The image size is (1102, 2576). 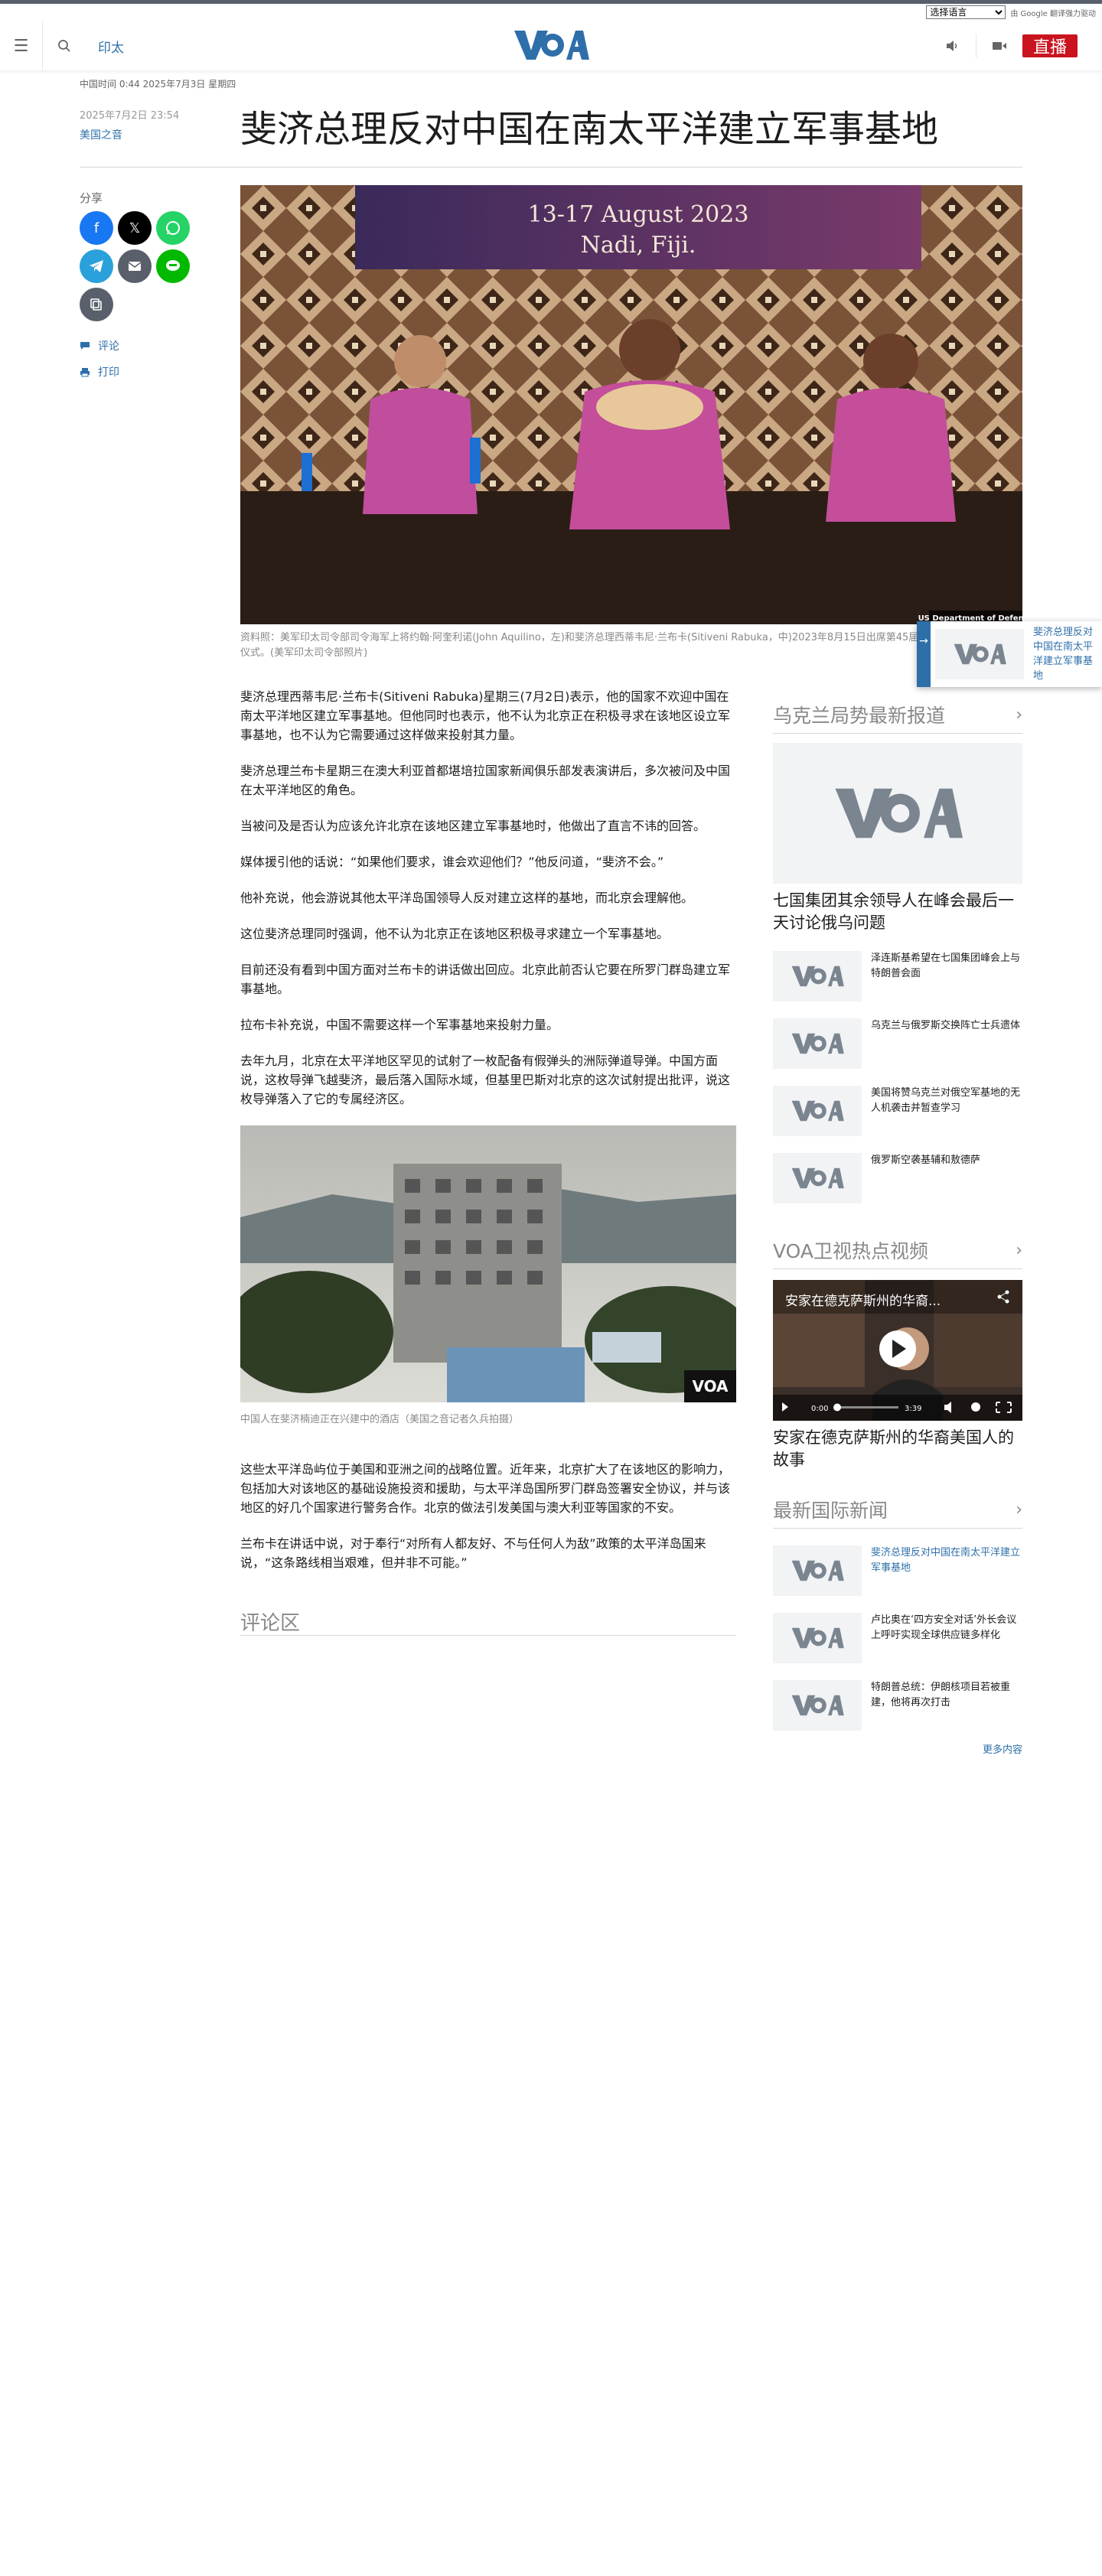 I want to click on top-bar: 选择语言 由 Google 翻译强力驱动, so click(x=551, y=11).